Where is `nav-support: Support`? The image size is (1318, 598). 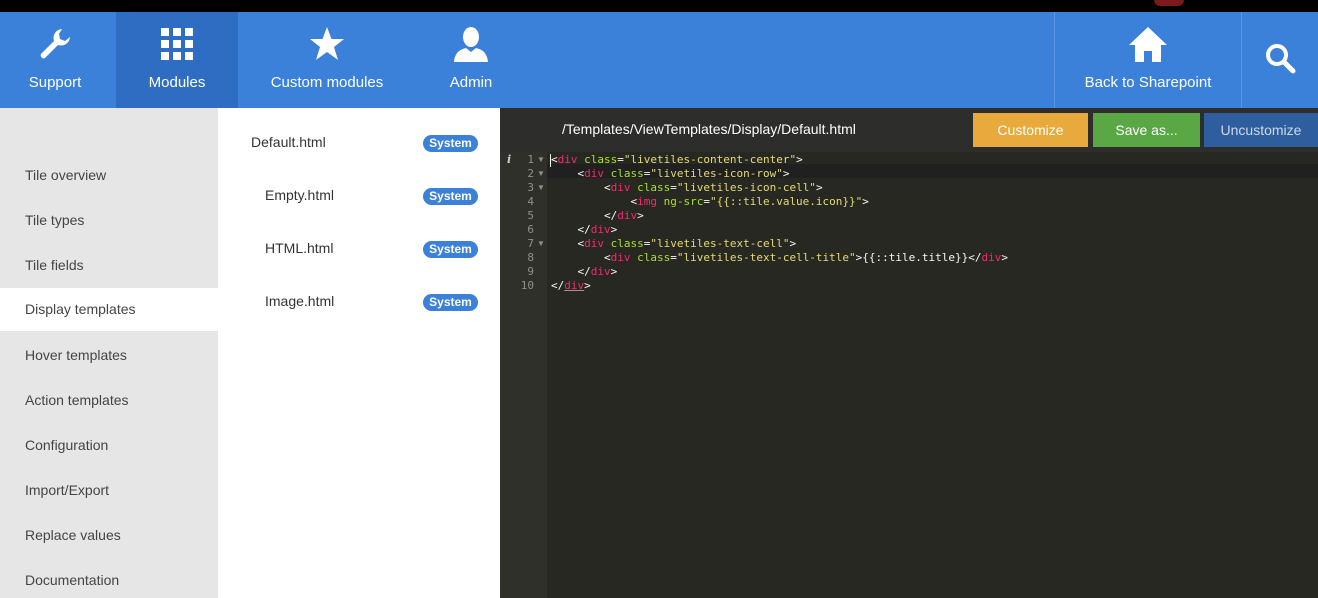
nav-support: Support is located at coordinates (55, 60).